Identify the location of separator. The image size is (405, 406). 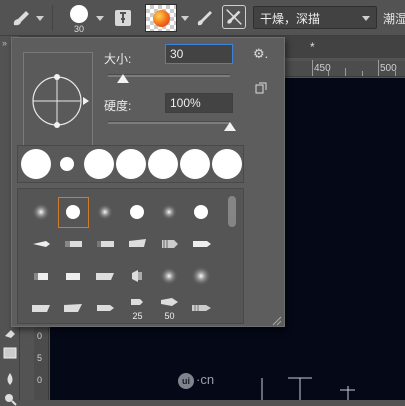
(52, 18).